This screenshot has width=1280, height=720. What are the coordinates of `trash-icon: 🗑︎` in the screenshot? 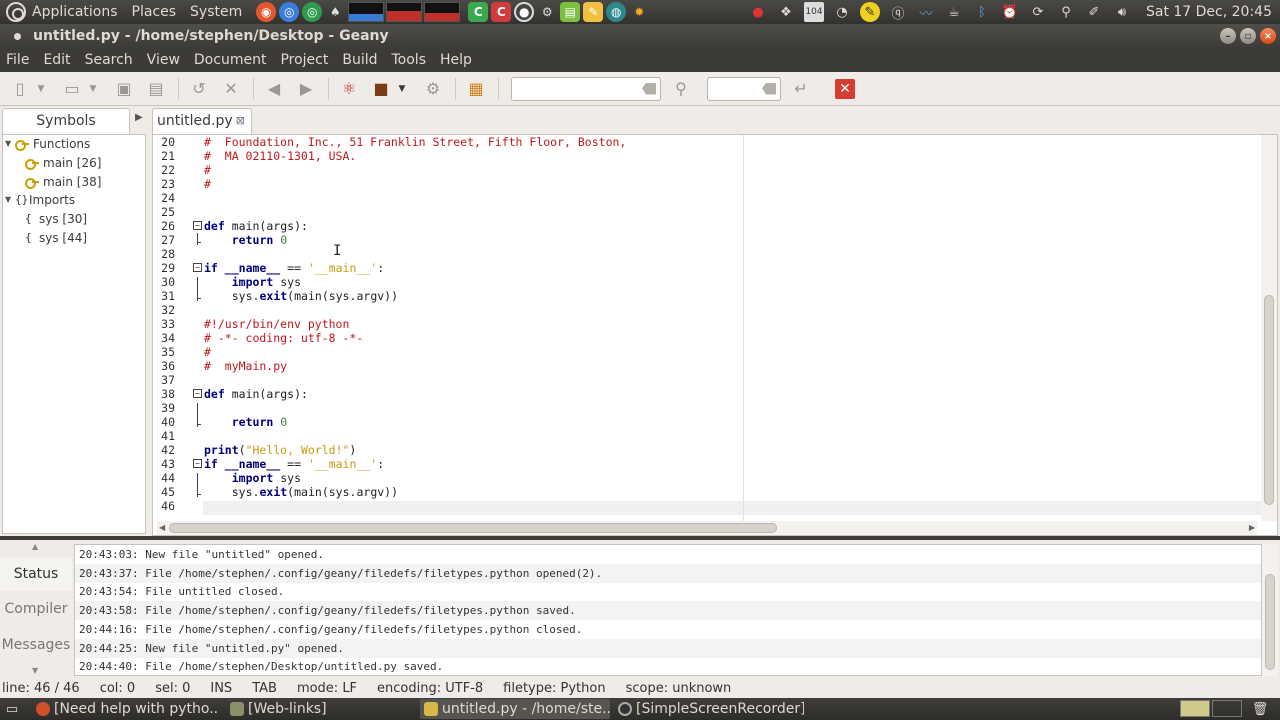 It's located at (1260, 709).